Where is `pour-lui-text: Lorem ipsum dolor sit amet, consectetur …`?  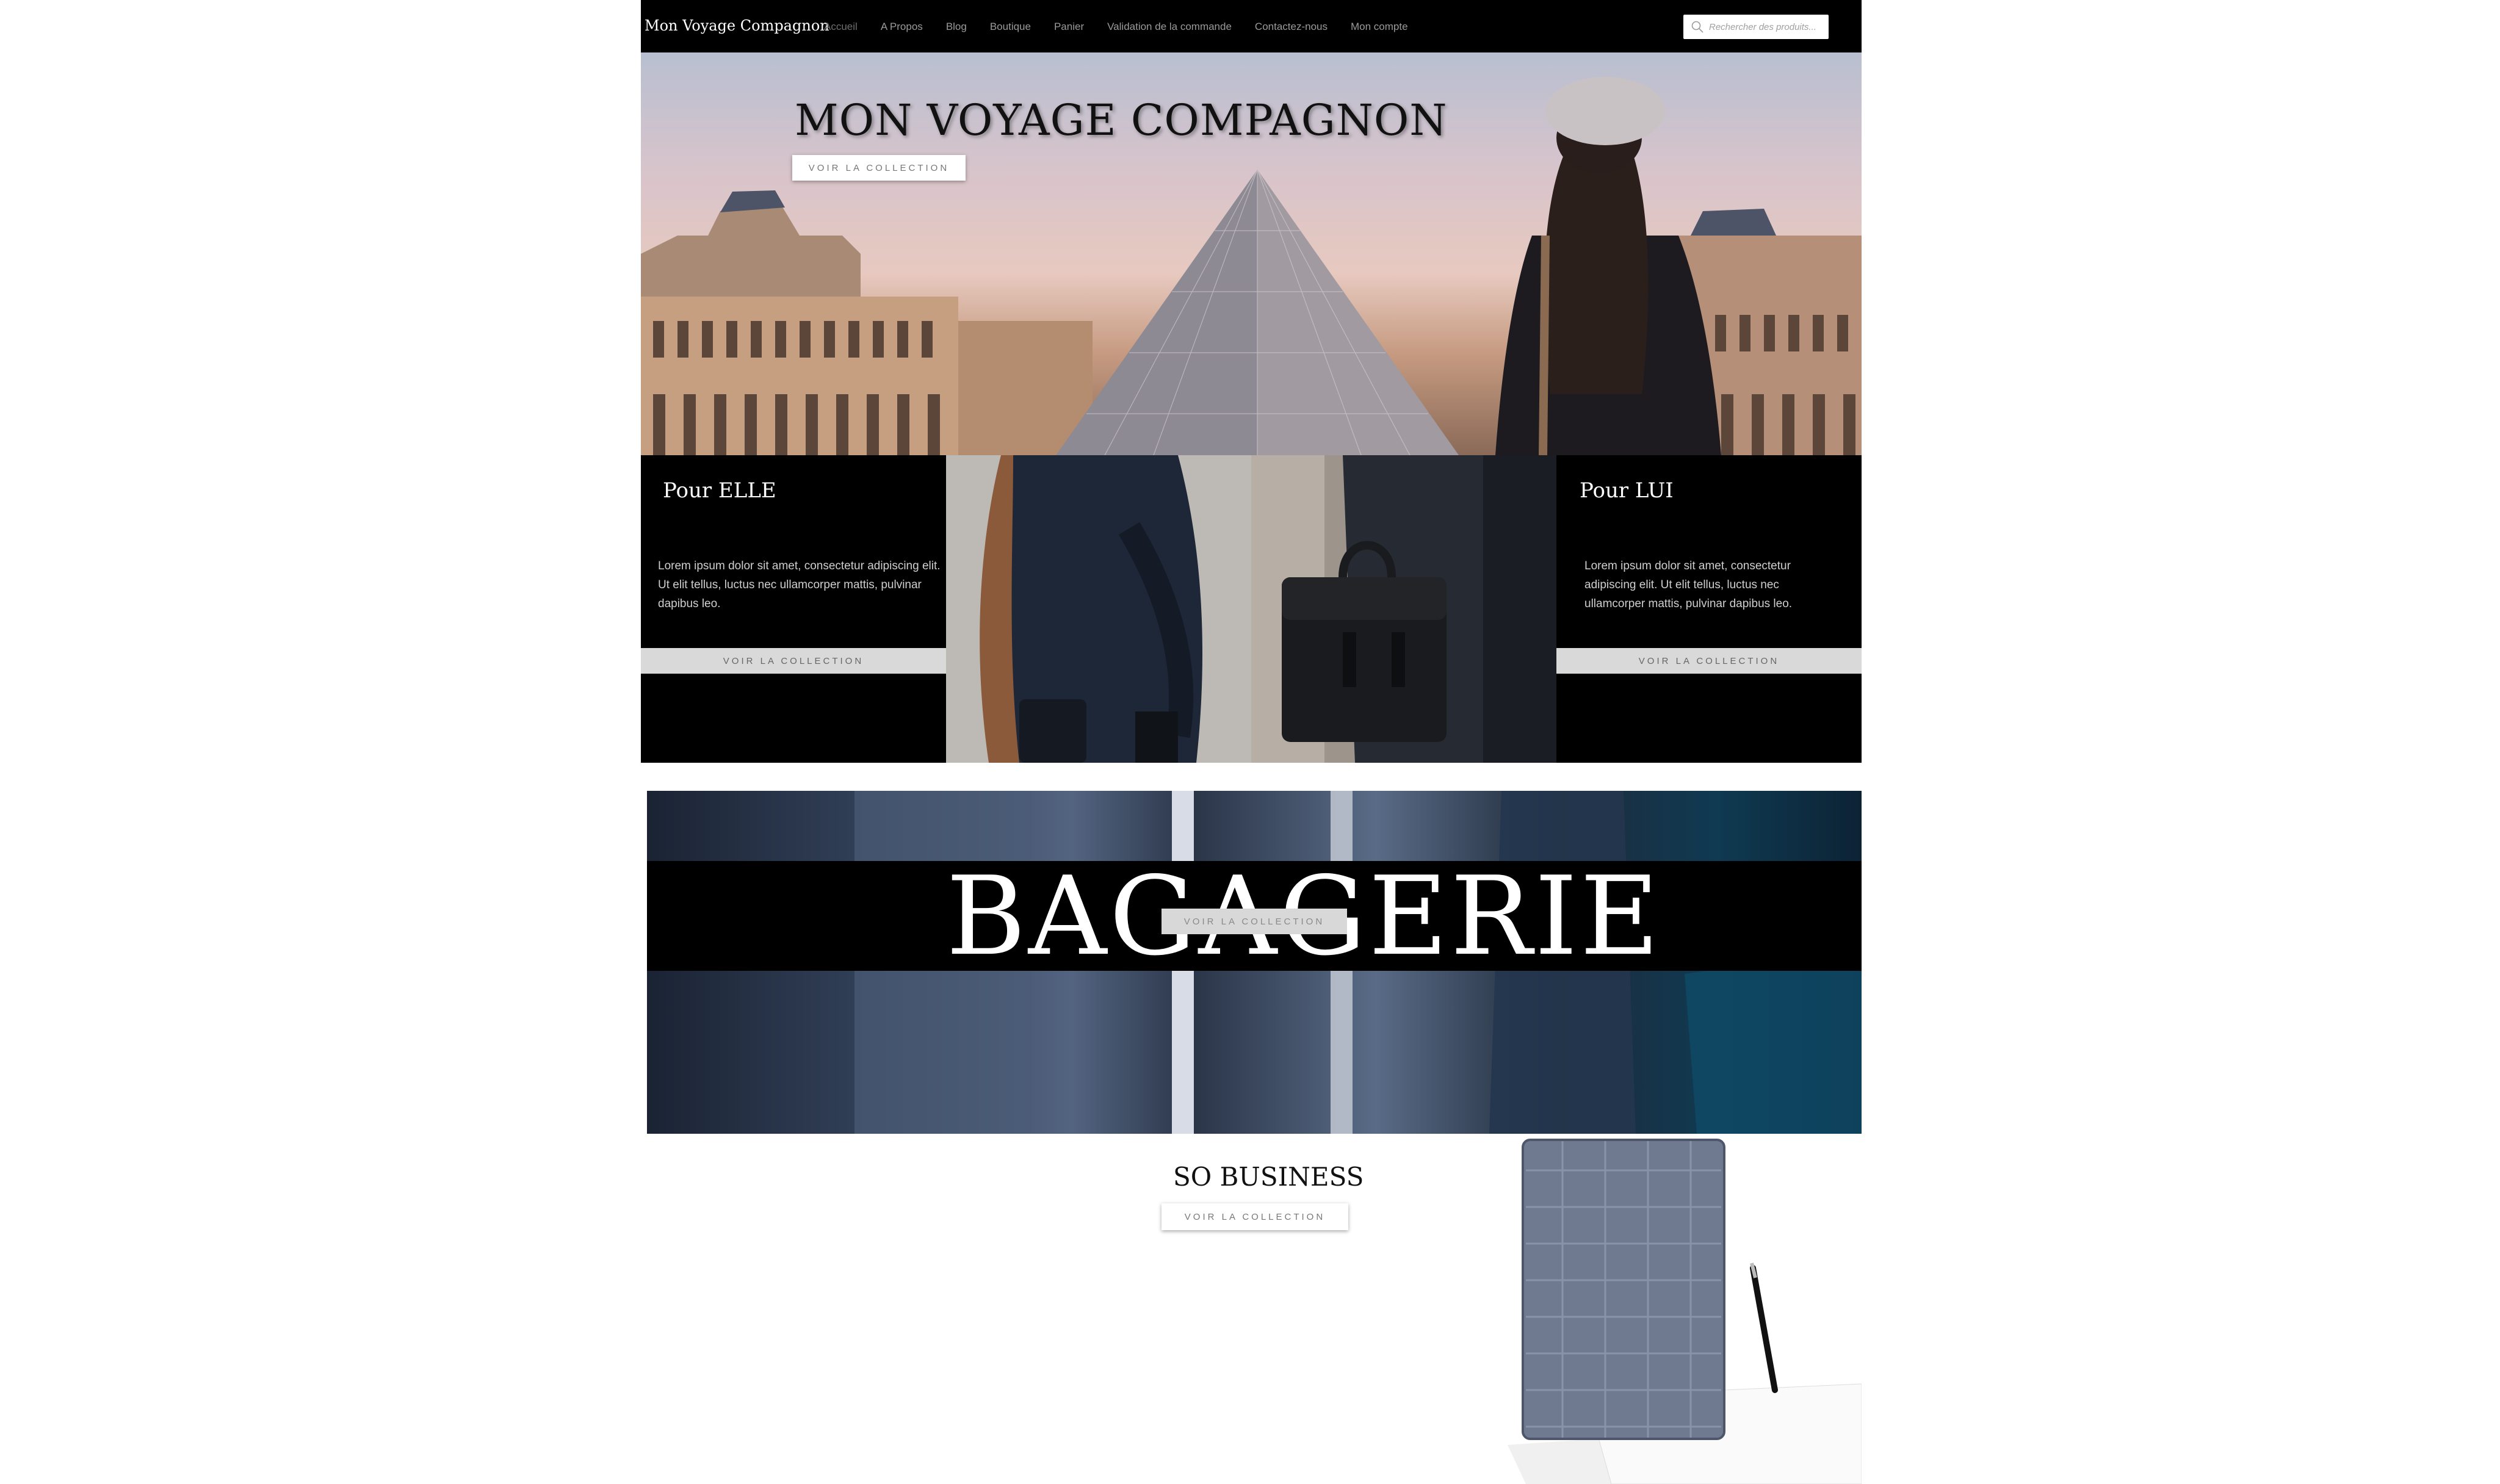 pour-lui-text: Lorem ipsum dolor sit amet, consectetur … is located at coordinates (1688, 585).